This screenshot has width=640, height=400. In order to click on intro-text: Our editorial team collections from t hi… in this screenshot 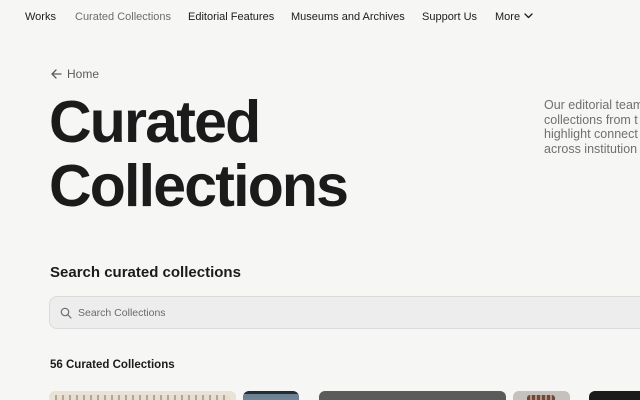, I will do `click(592, 127)`.